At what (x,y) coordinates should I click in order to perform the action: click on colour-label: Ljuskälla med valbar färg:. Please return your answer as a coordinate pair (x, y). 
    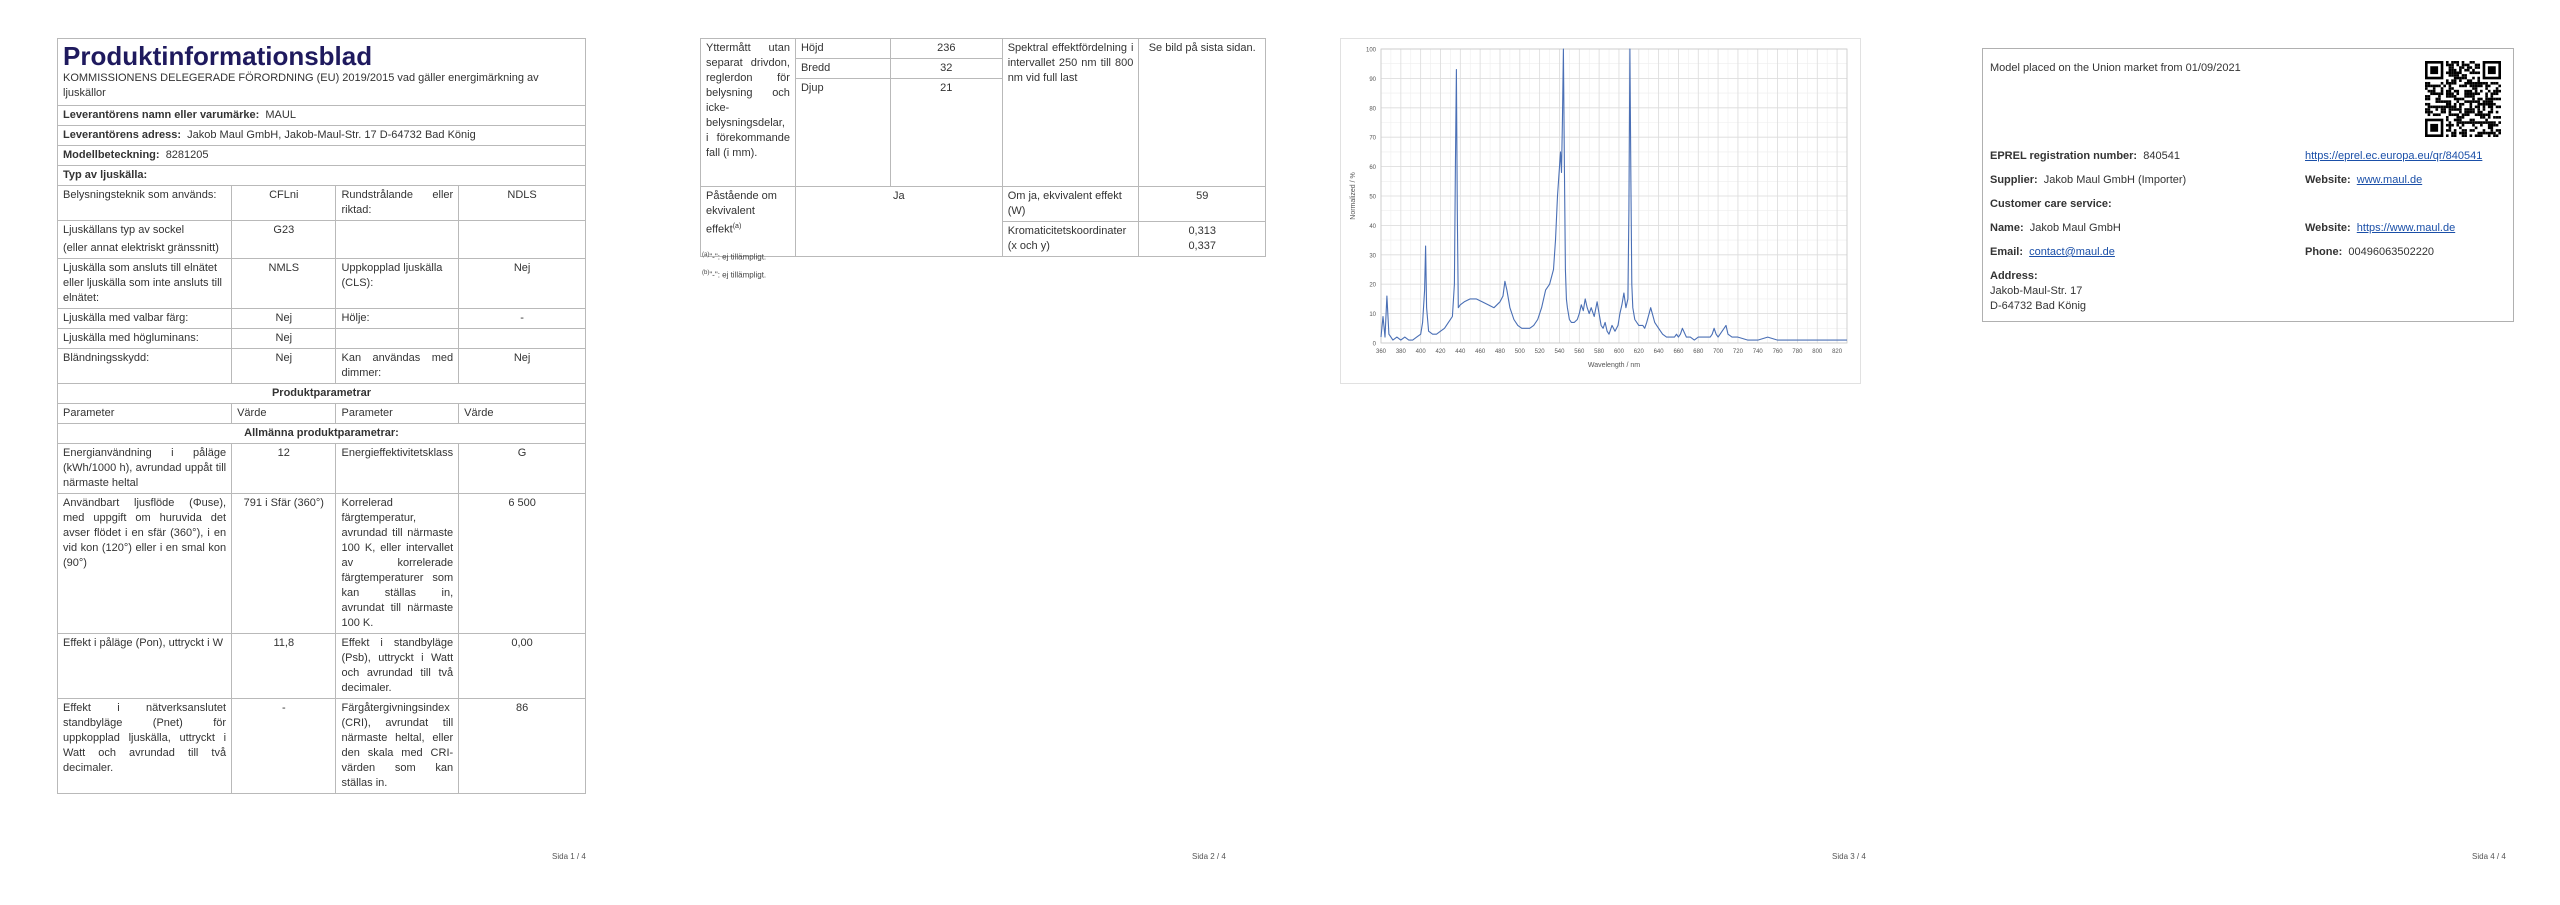
    Looking at the image, I should click on (144, 318).